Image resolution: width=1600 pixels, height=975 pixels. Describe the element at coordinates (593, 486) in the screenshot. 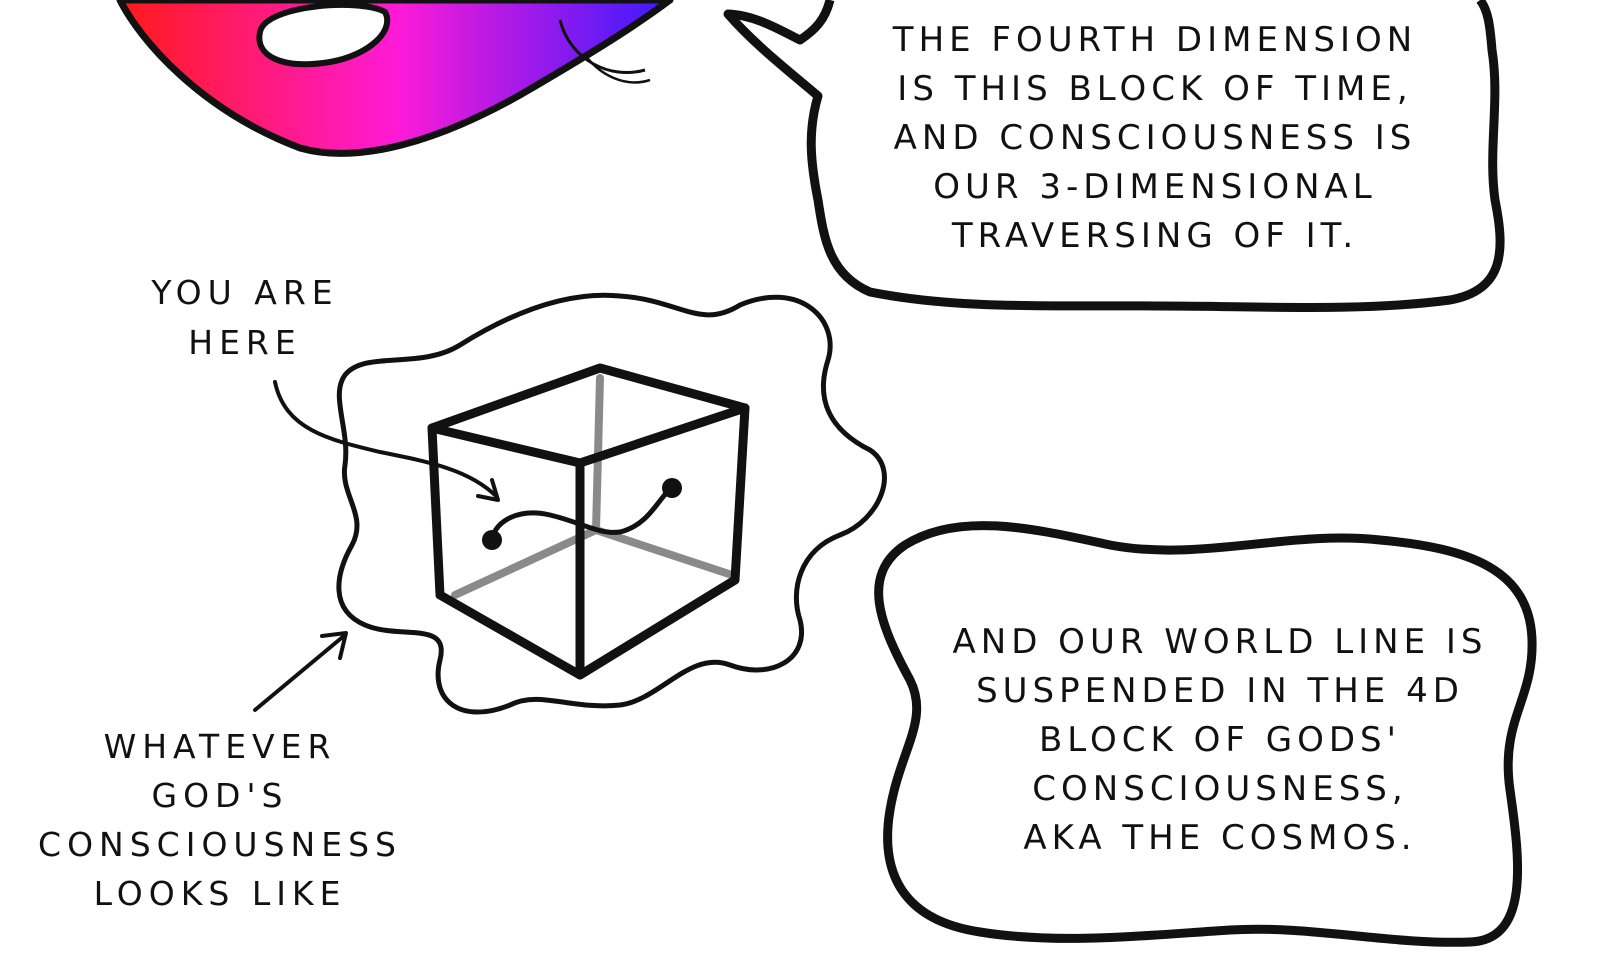

I see `cube-hidden-edges` at that location.